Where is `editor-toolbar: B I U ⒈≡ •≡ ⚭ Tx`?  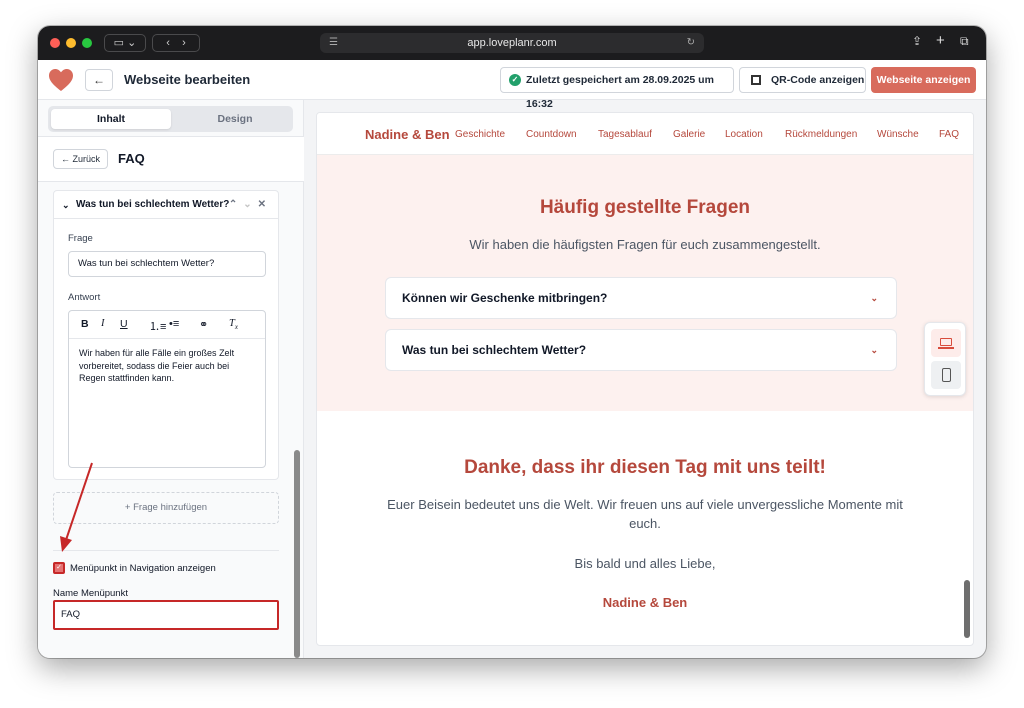
editor-toolbar: B I U ⒈≡ •≡ ⚭ Tx is located at coordinates (167, 325).